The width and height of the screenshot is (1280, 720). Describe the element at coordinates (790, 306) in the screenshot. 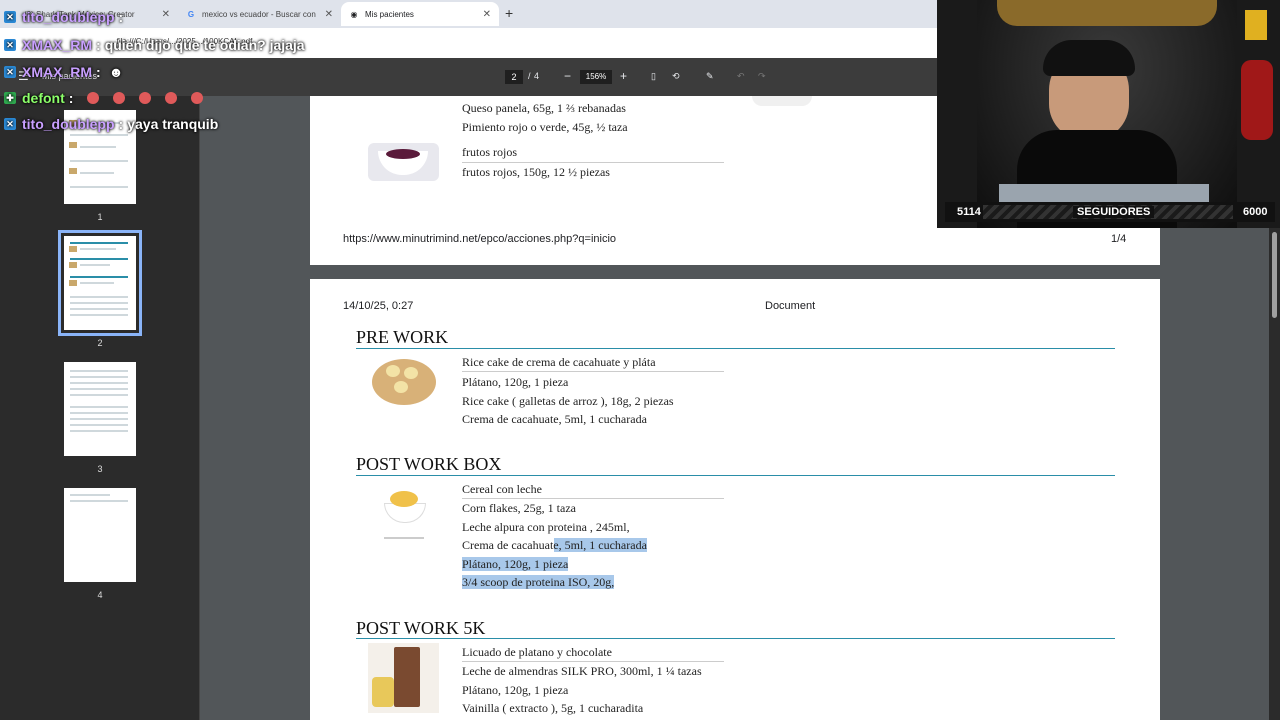

I see `header-doc: Document` at that location.